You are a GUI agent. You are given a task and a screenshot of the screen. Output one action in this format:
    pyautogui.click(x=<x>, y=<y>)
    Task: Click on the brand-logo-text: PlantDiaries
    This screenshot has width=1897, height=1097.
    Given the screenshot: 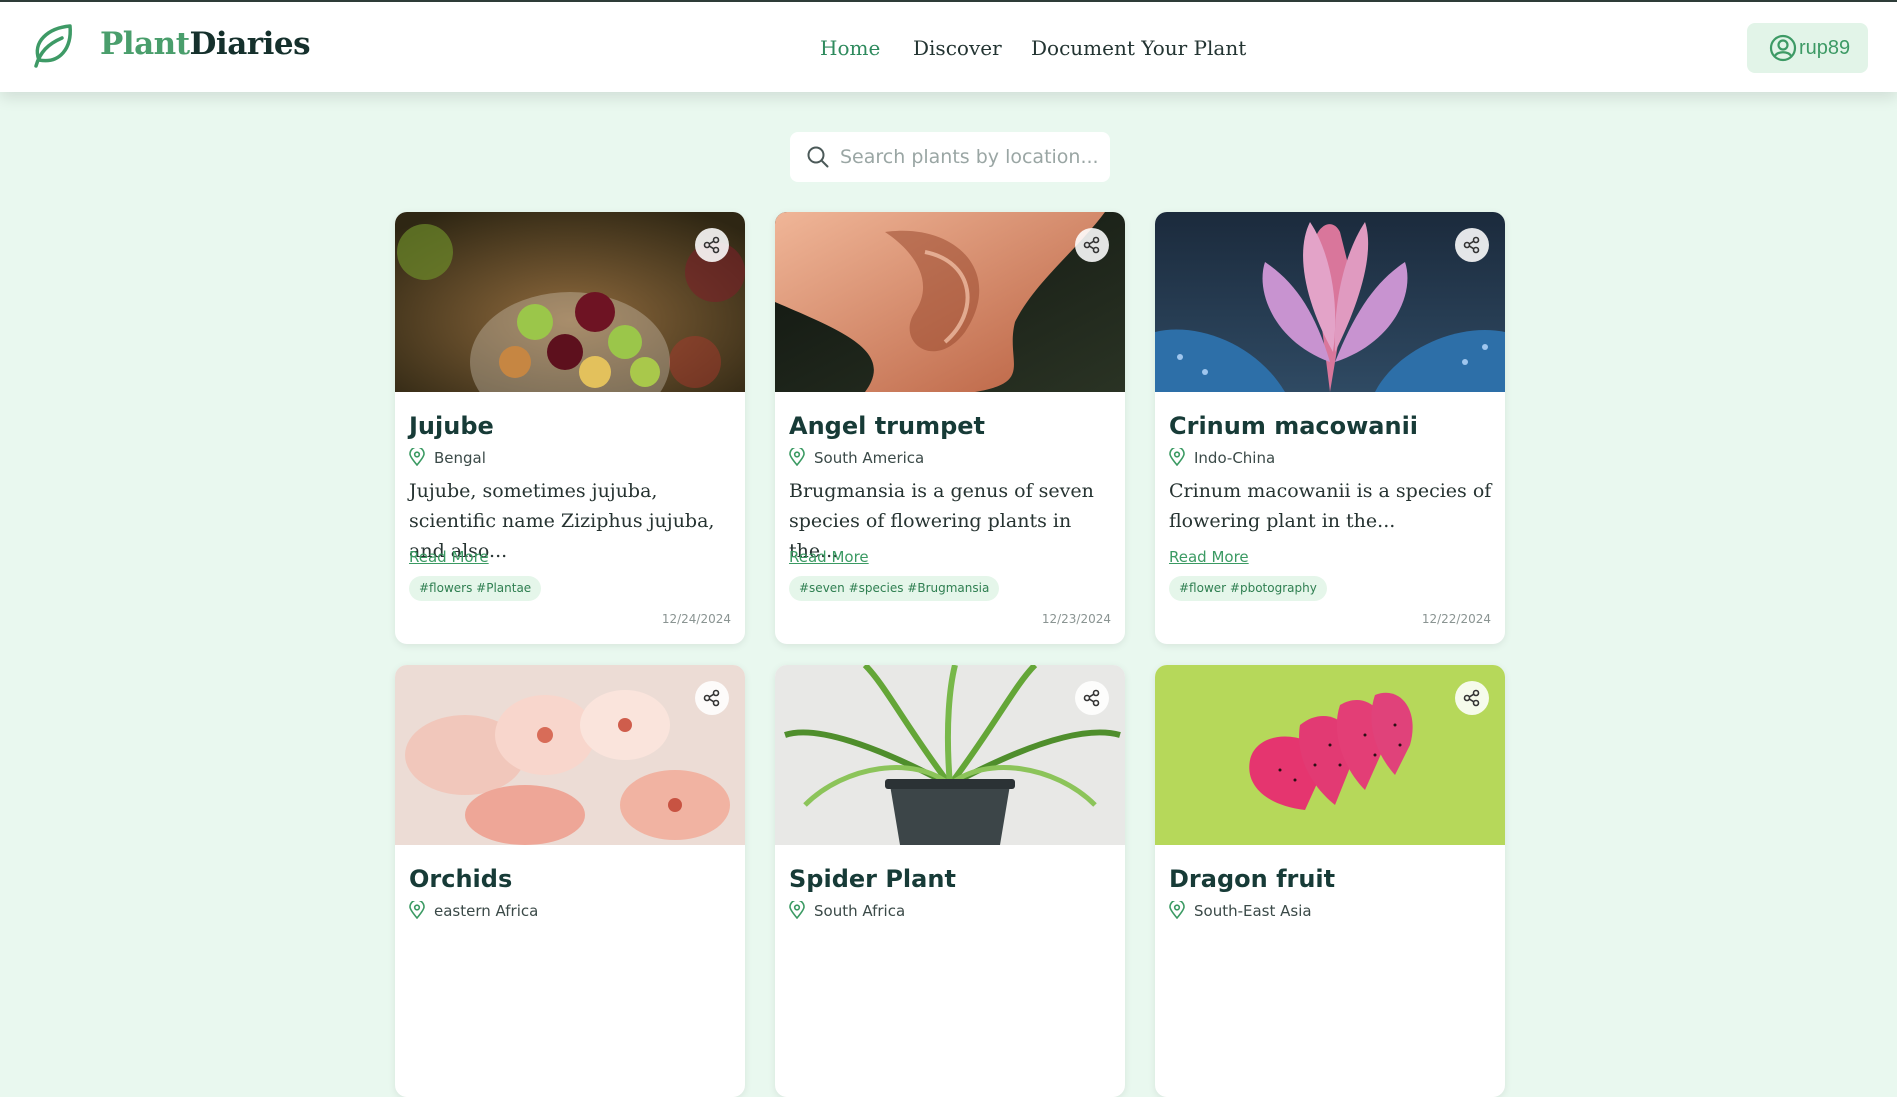 What is the action you would take?
    pyautogui.click(x=205, y=44)
    